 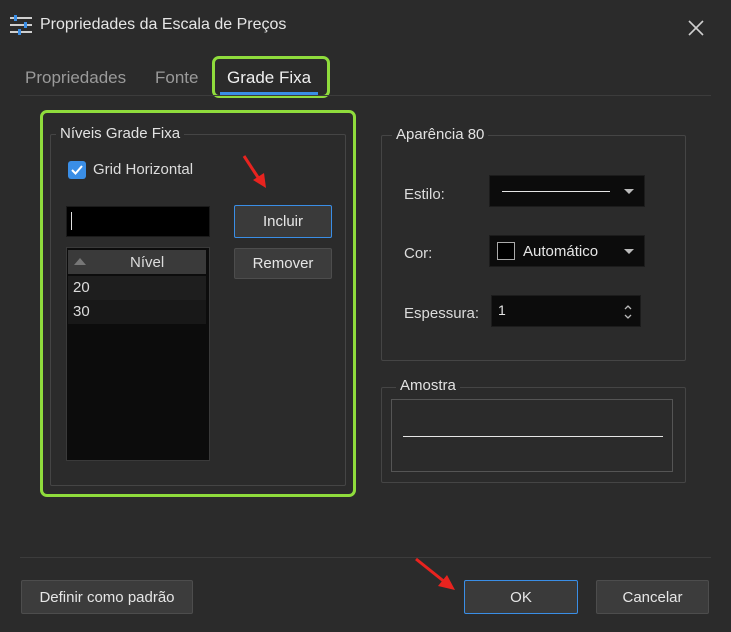 What do you see at coordinates (163, 24) in the screenshot?
I see `window-title: Propriedades da Escala de Preços` at bounding box center [163, 24].